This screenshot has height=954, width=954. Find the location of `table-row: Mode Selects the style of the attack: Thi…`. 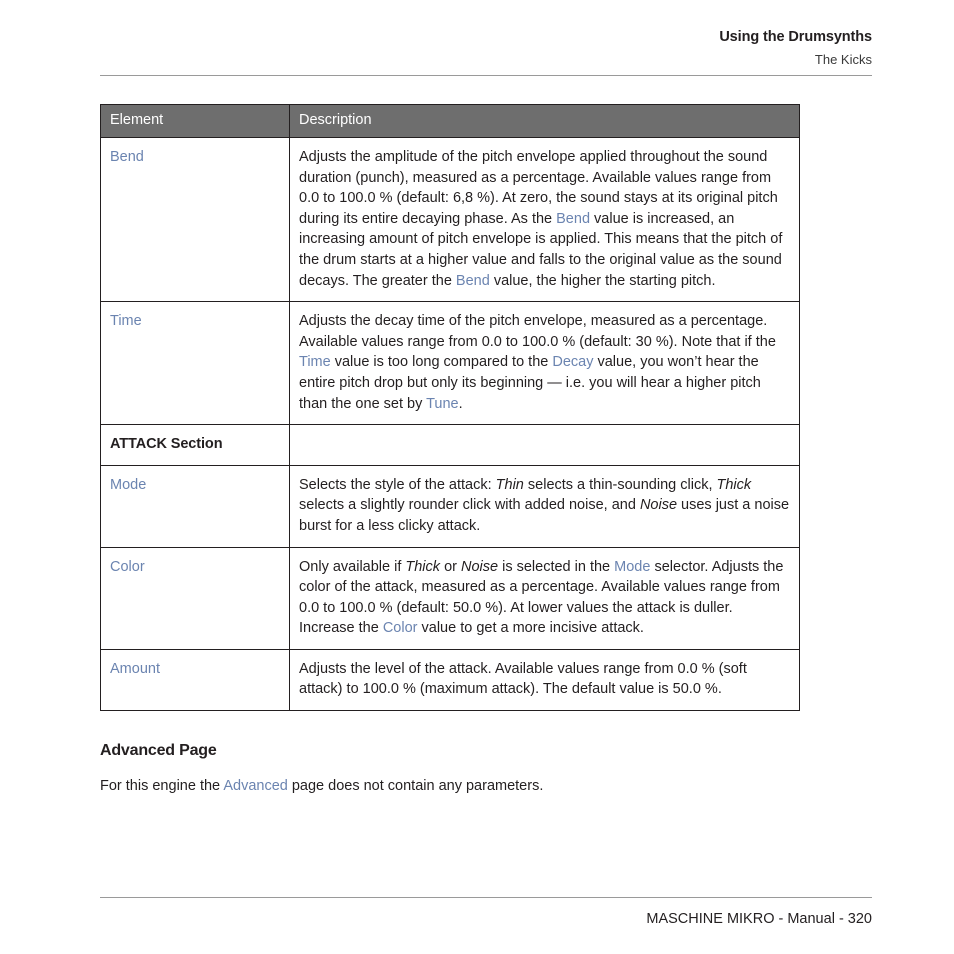

table-row: Mode Selects the style of the attack: Thi… is located at coordinates (450, 505).